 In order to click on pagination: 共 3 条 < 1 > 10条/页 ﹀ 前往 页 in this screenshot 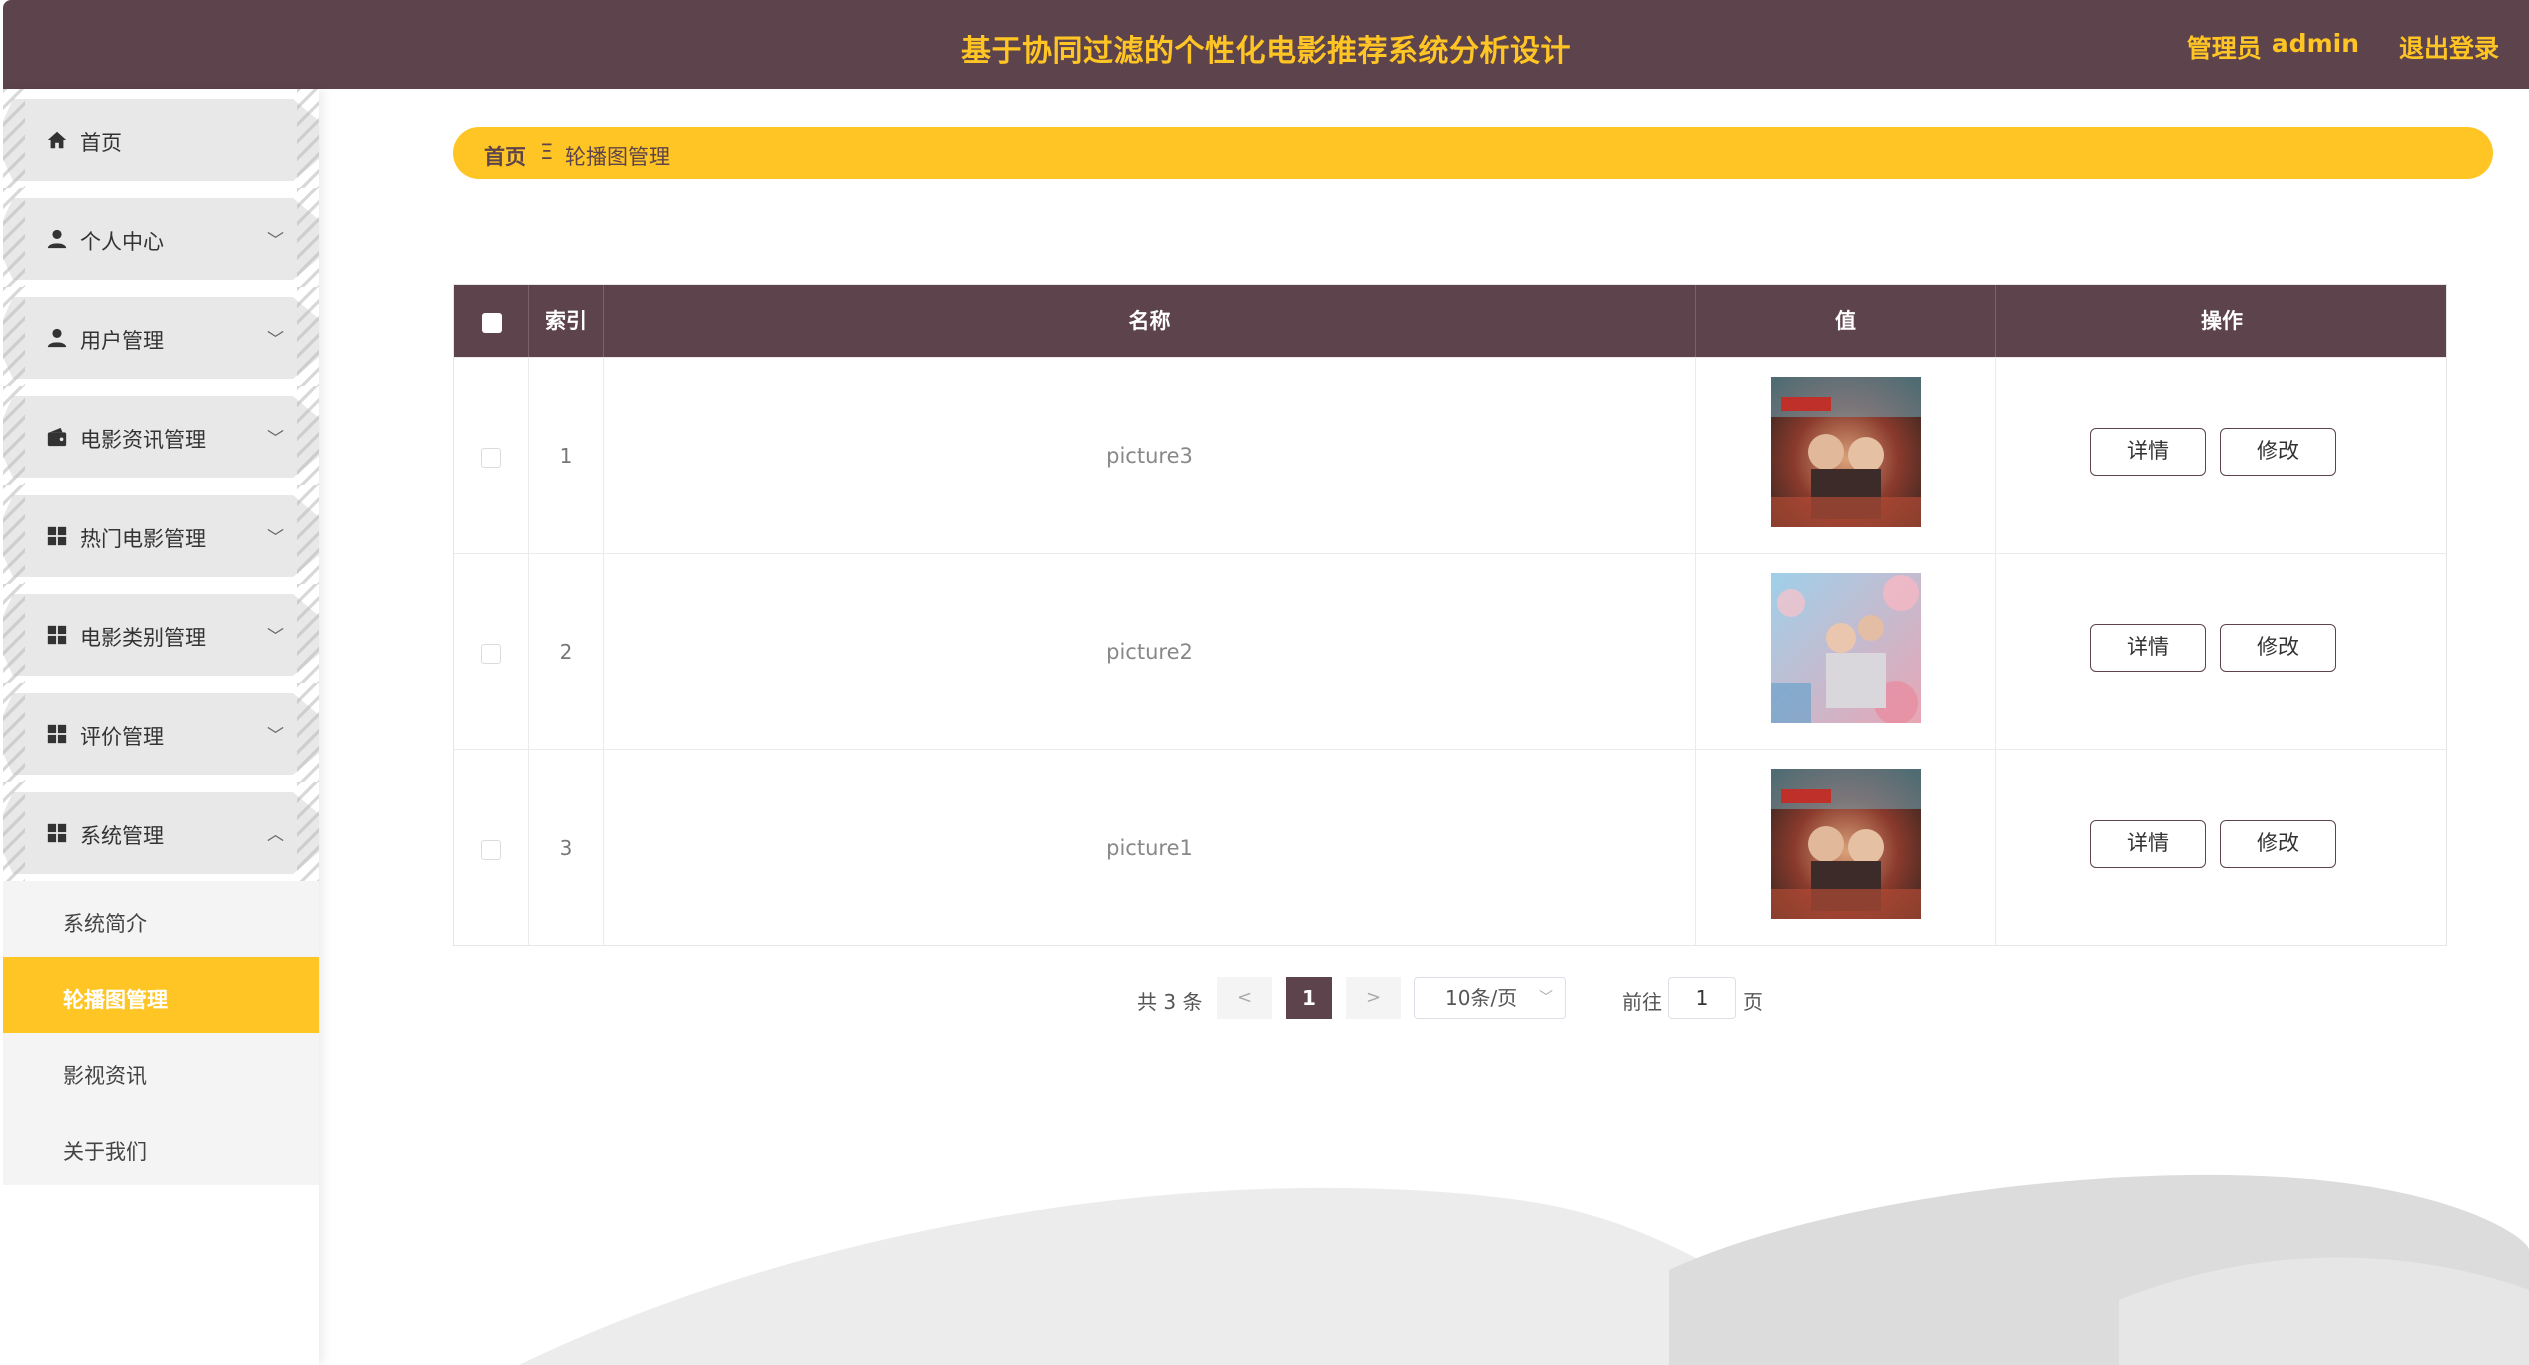, I will do `click(1264, 998)`.